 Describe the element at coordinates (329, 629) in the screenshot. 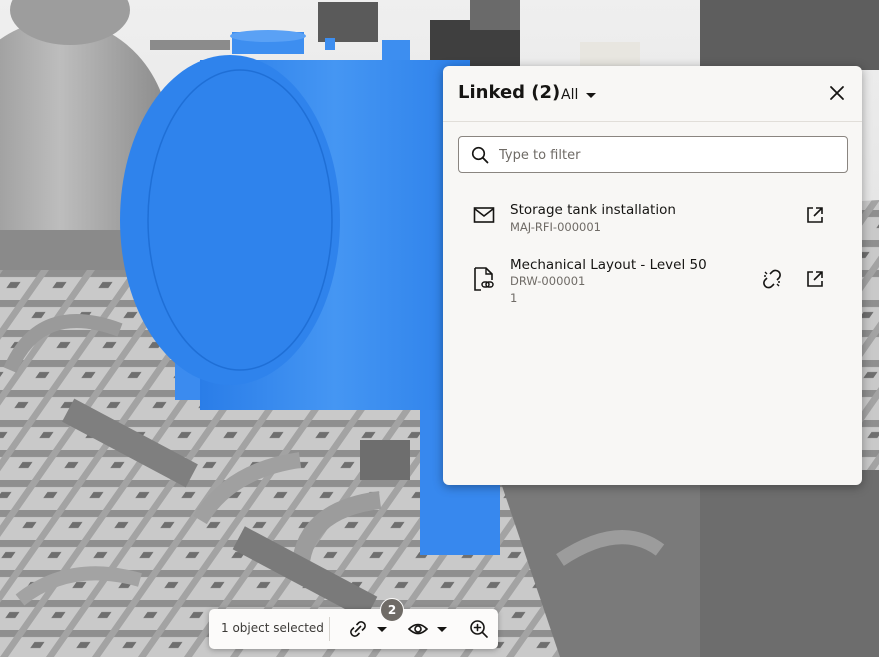

I see `toolbar-divider` at that location.